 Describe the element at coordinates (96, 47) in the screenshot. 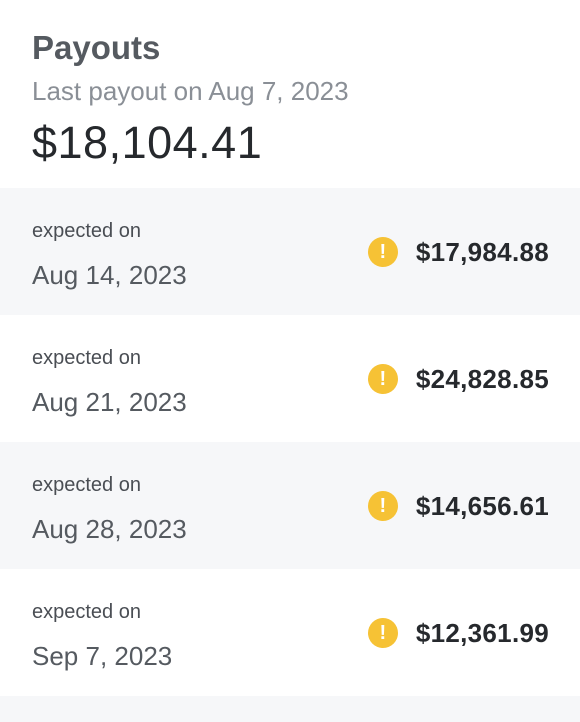

I see `page-title: Payouts` at that location.